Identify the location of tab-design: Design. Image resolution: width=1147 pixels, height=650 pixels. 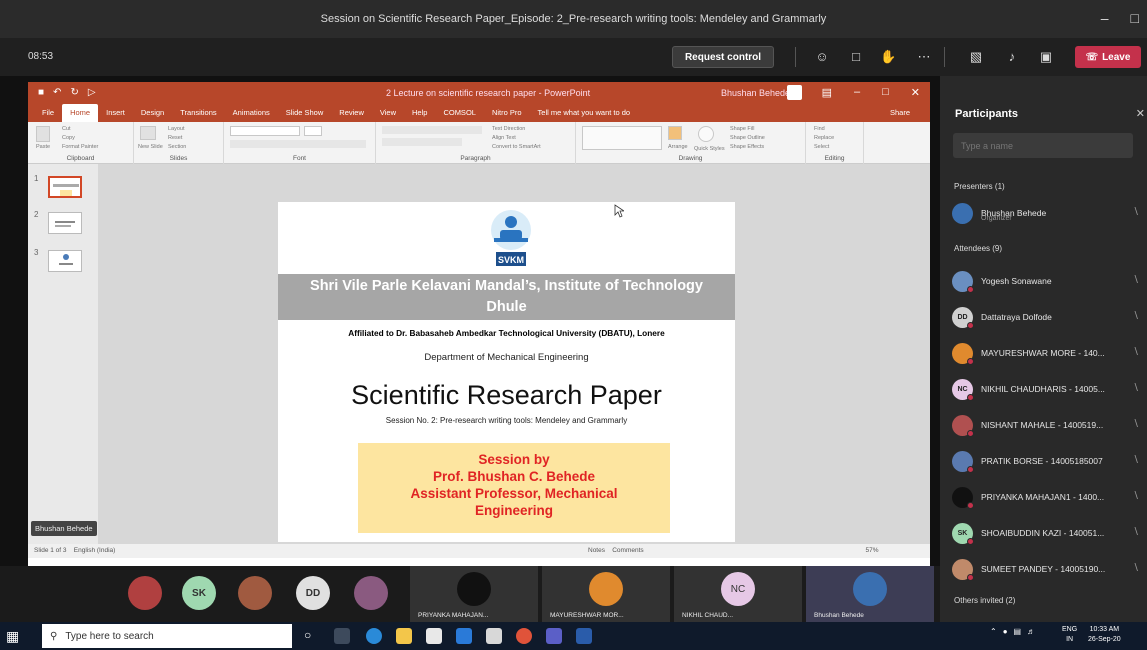
(152, 113).